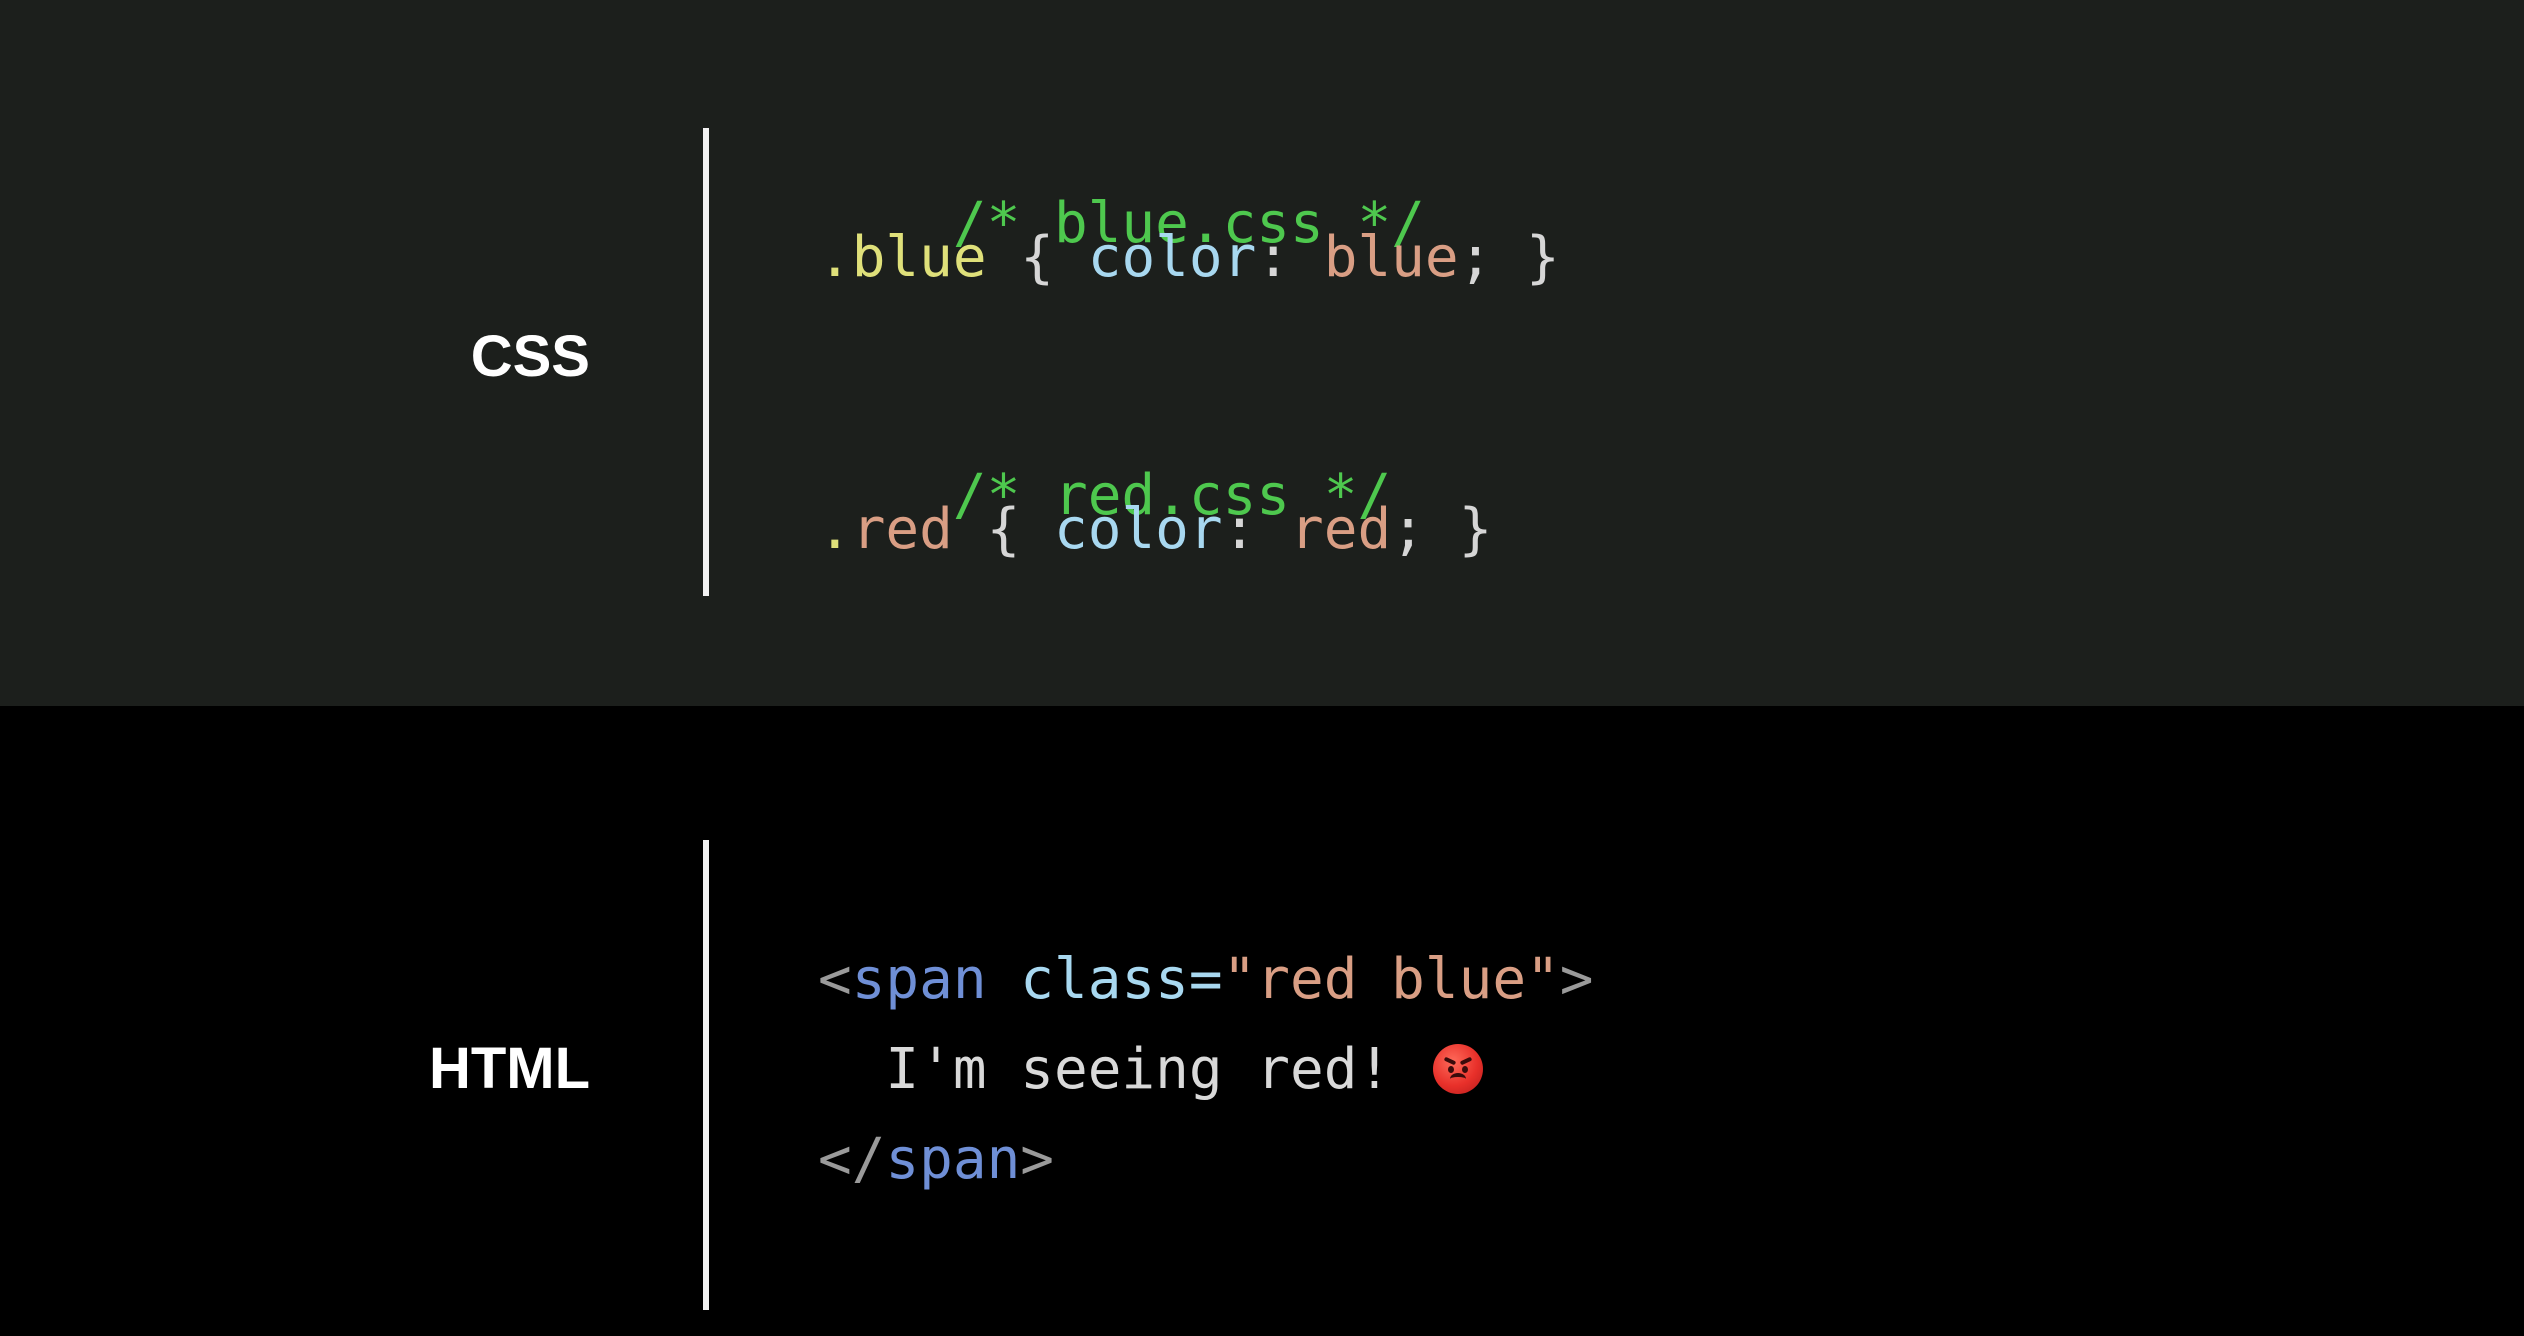 The image size is (2524, 1336). Describe the element at coordinates (1004, 979) in the screenshot. I see `tag-space` at that location.